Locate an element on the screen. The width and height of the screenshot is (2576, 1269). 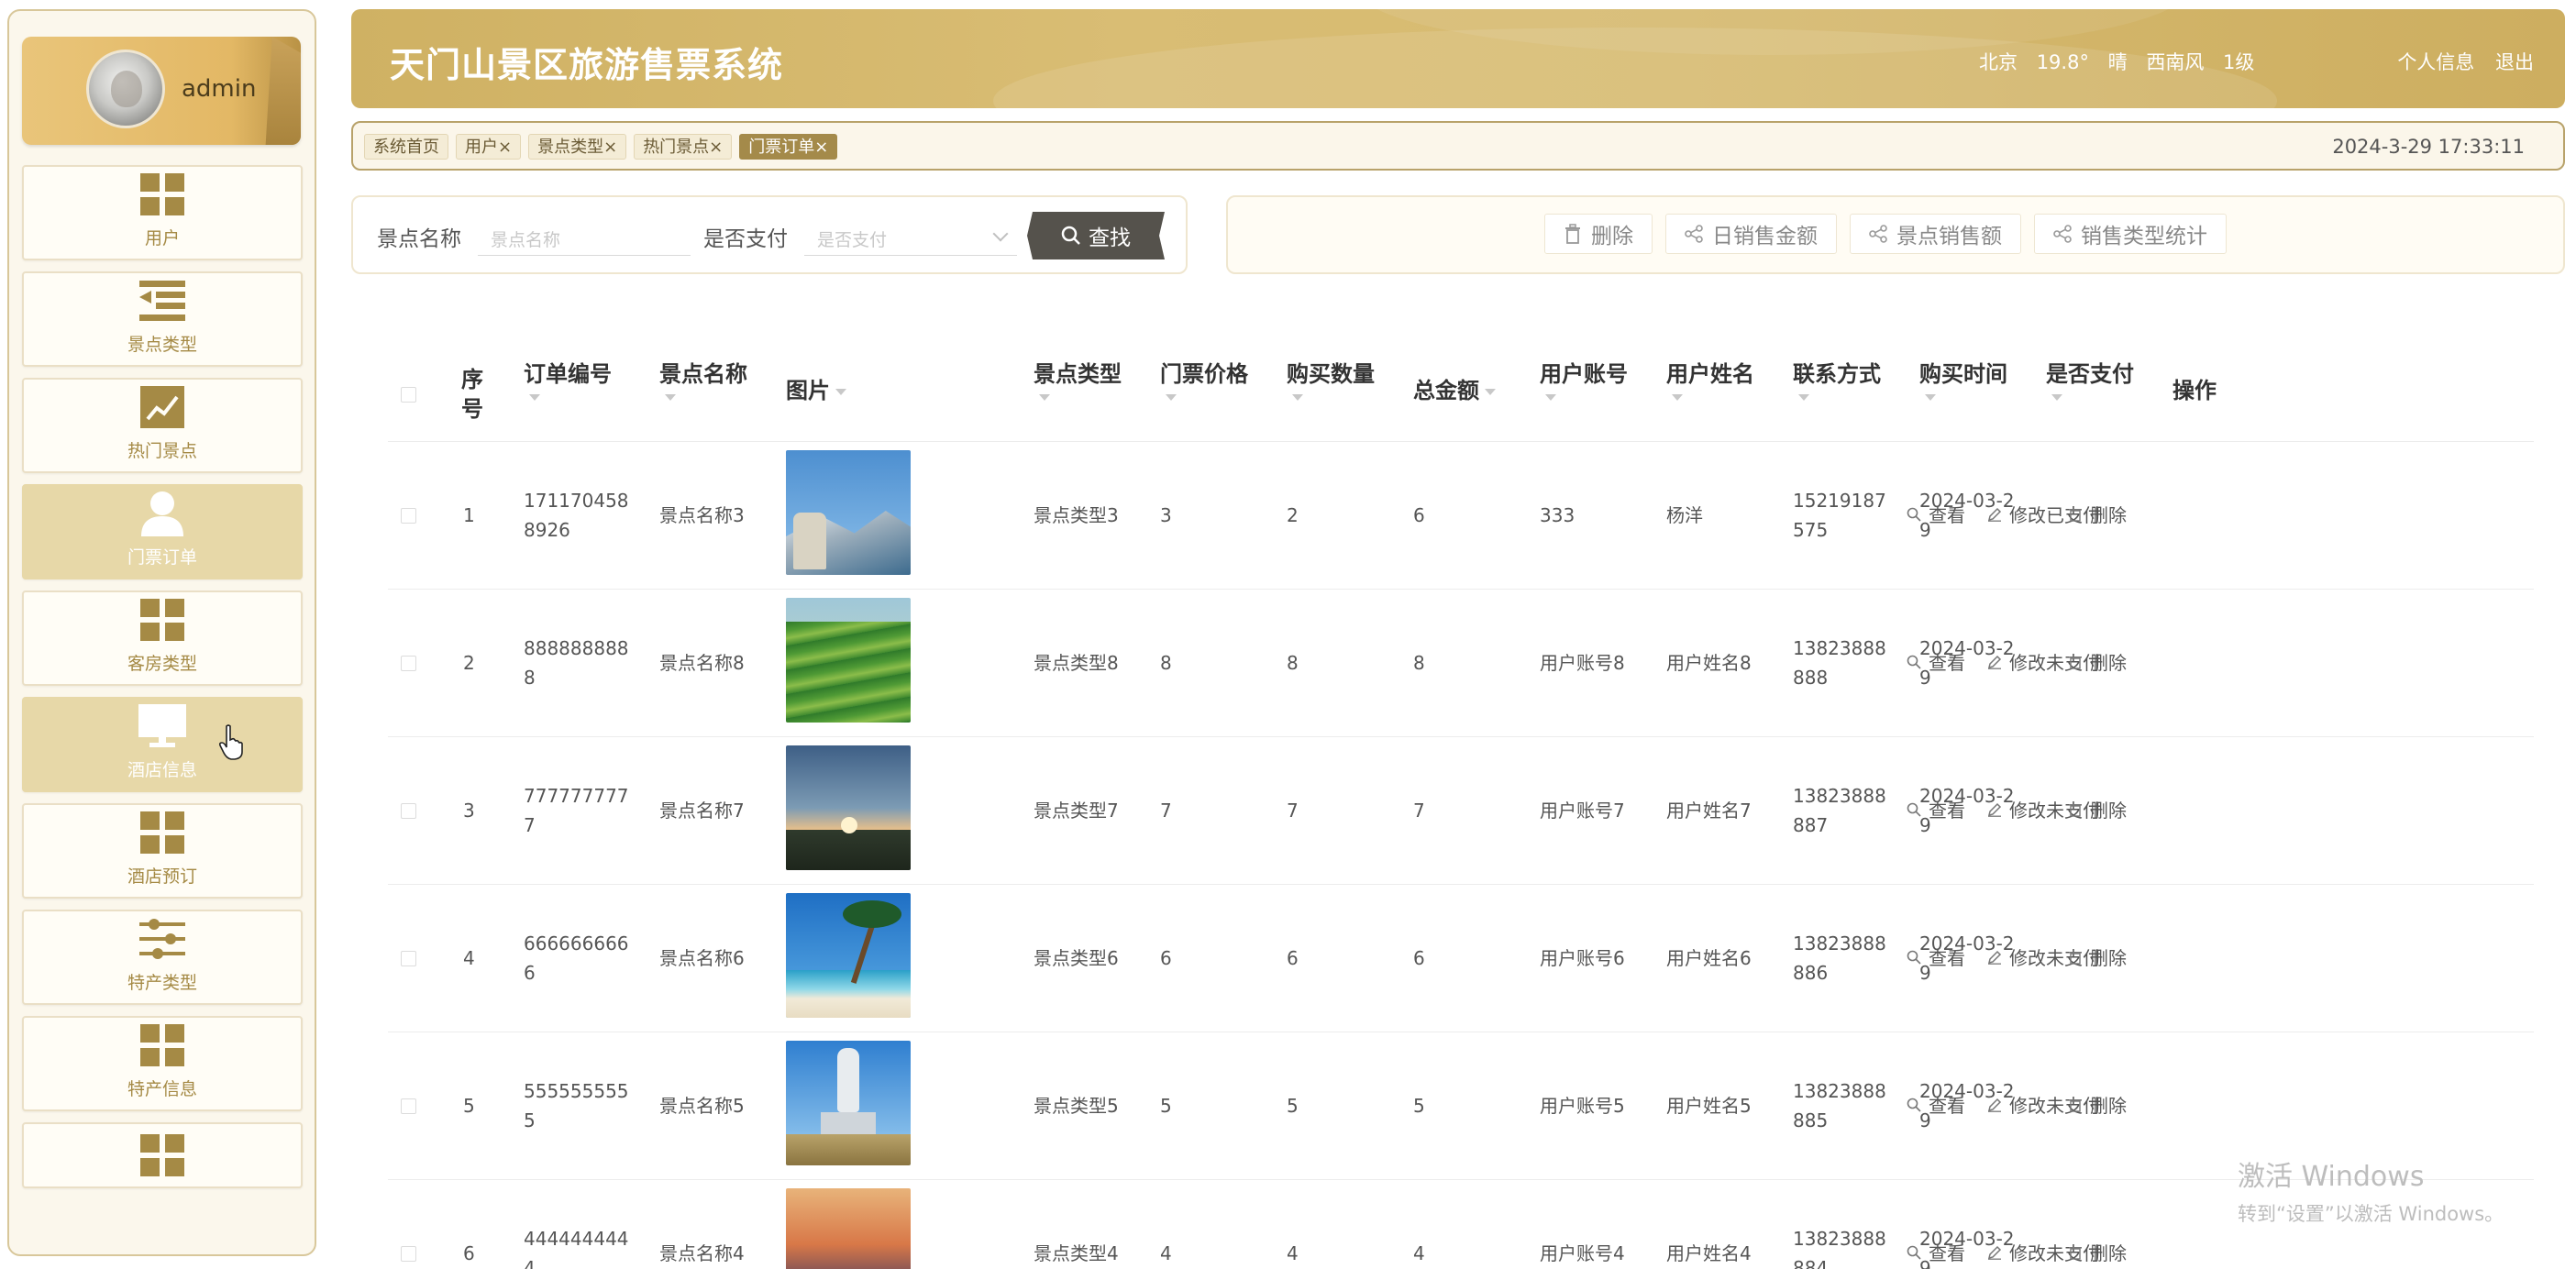
avatar is located at coordinates (125, 89).